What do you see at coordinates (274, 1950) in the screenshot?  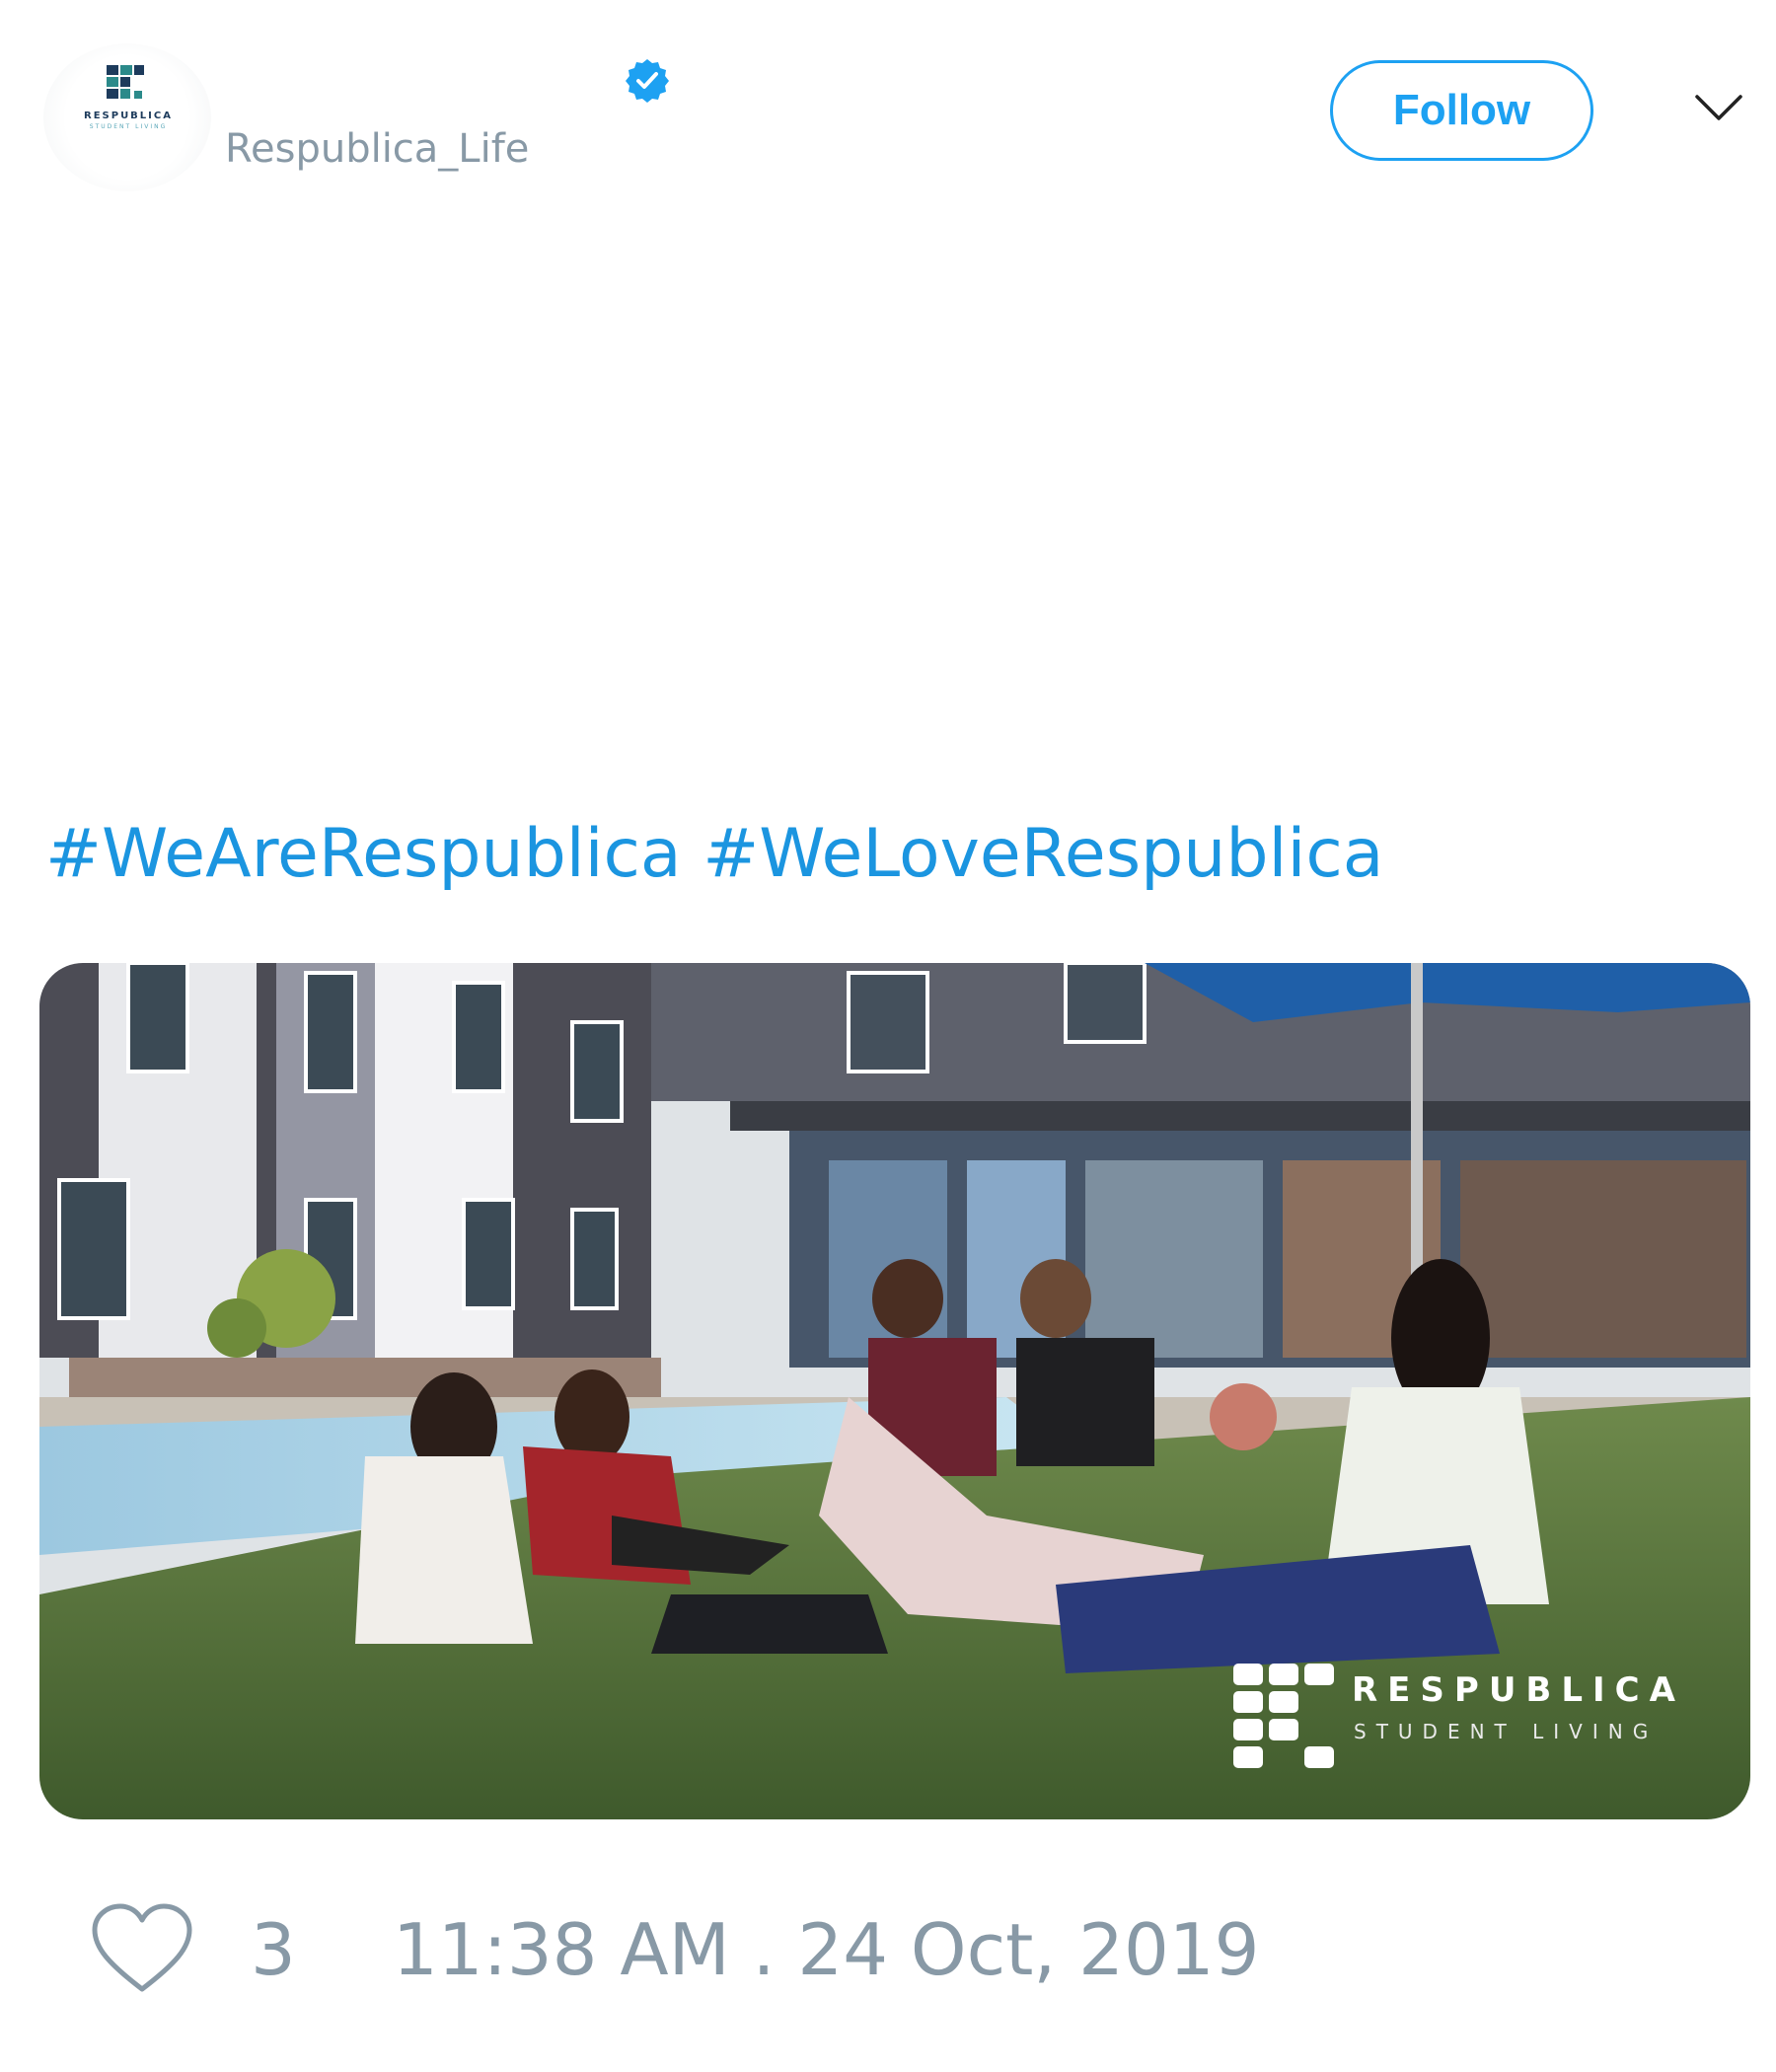 I see `like-count: 3` at bounding box center [274, 1950].